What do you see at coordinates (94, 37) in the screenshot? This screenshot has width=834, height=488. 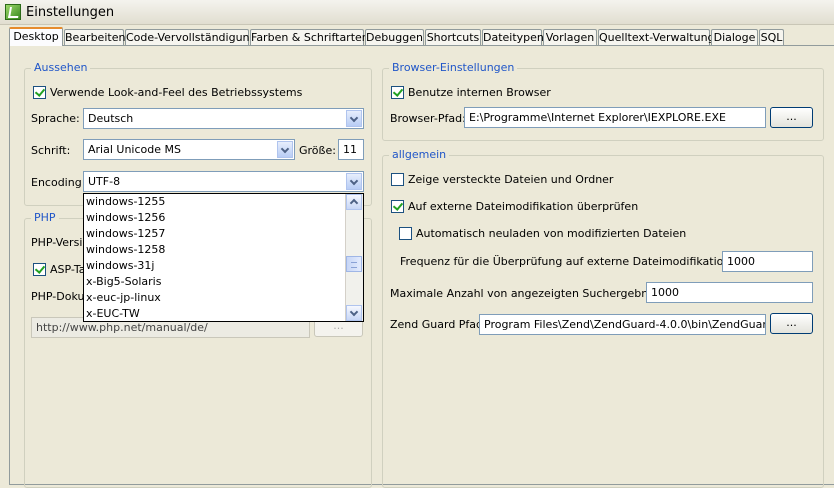 I see `tab-bearbeiten: Bearbeiten` at bounding box center [94, 37].